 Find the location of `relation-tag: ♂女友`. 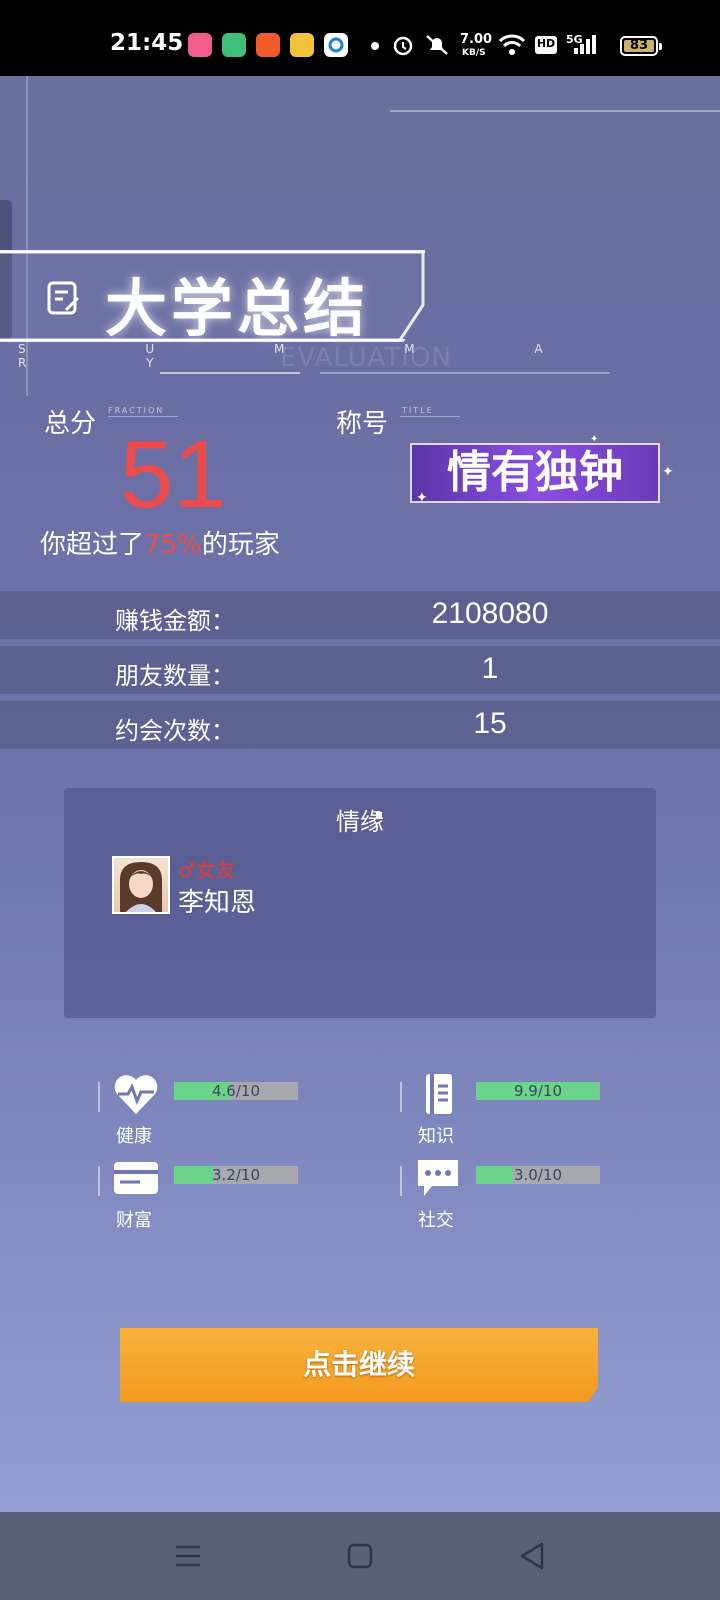

relation-tag: ♂女友 is located at coordinates (207, 870).